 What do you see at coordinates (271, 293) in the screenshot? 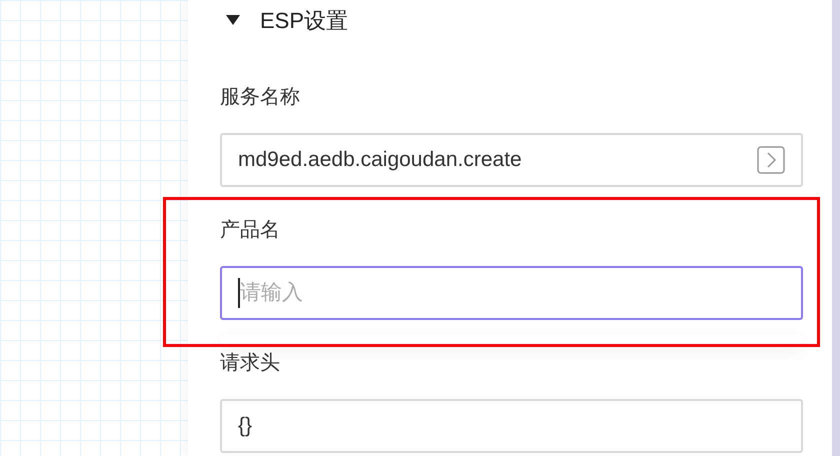
I see `field-placeholder: 请输入` at bounding box center [271, 293].